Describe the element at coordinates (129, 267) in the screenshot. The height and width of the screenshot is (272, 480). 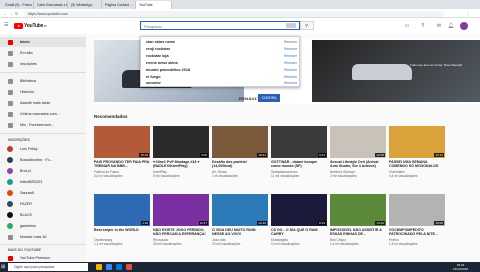
I see `app-icon` at that location.